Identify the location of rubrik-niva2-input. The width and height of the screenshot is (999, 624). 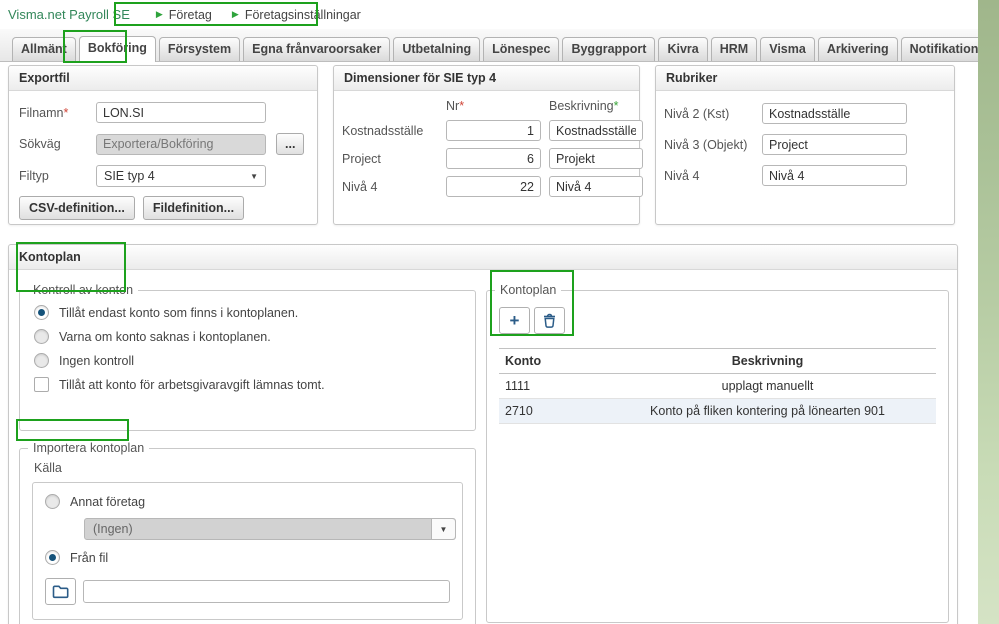
(834, 113).